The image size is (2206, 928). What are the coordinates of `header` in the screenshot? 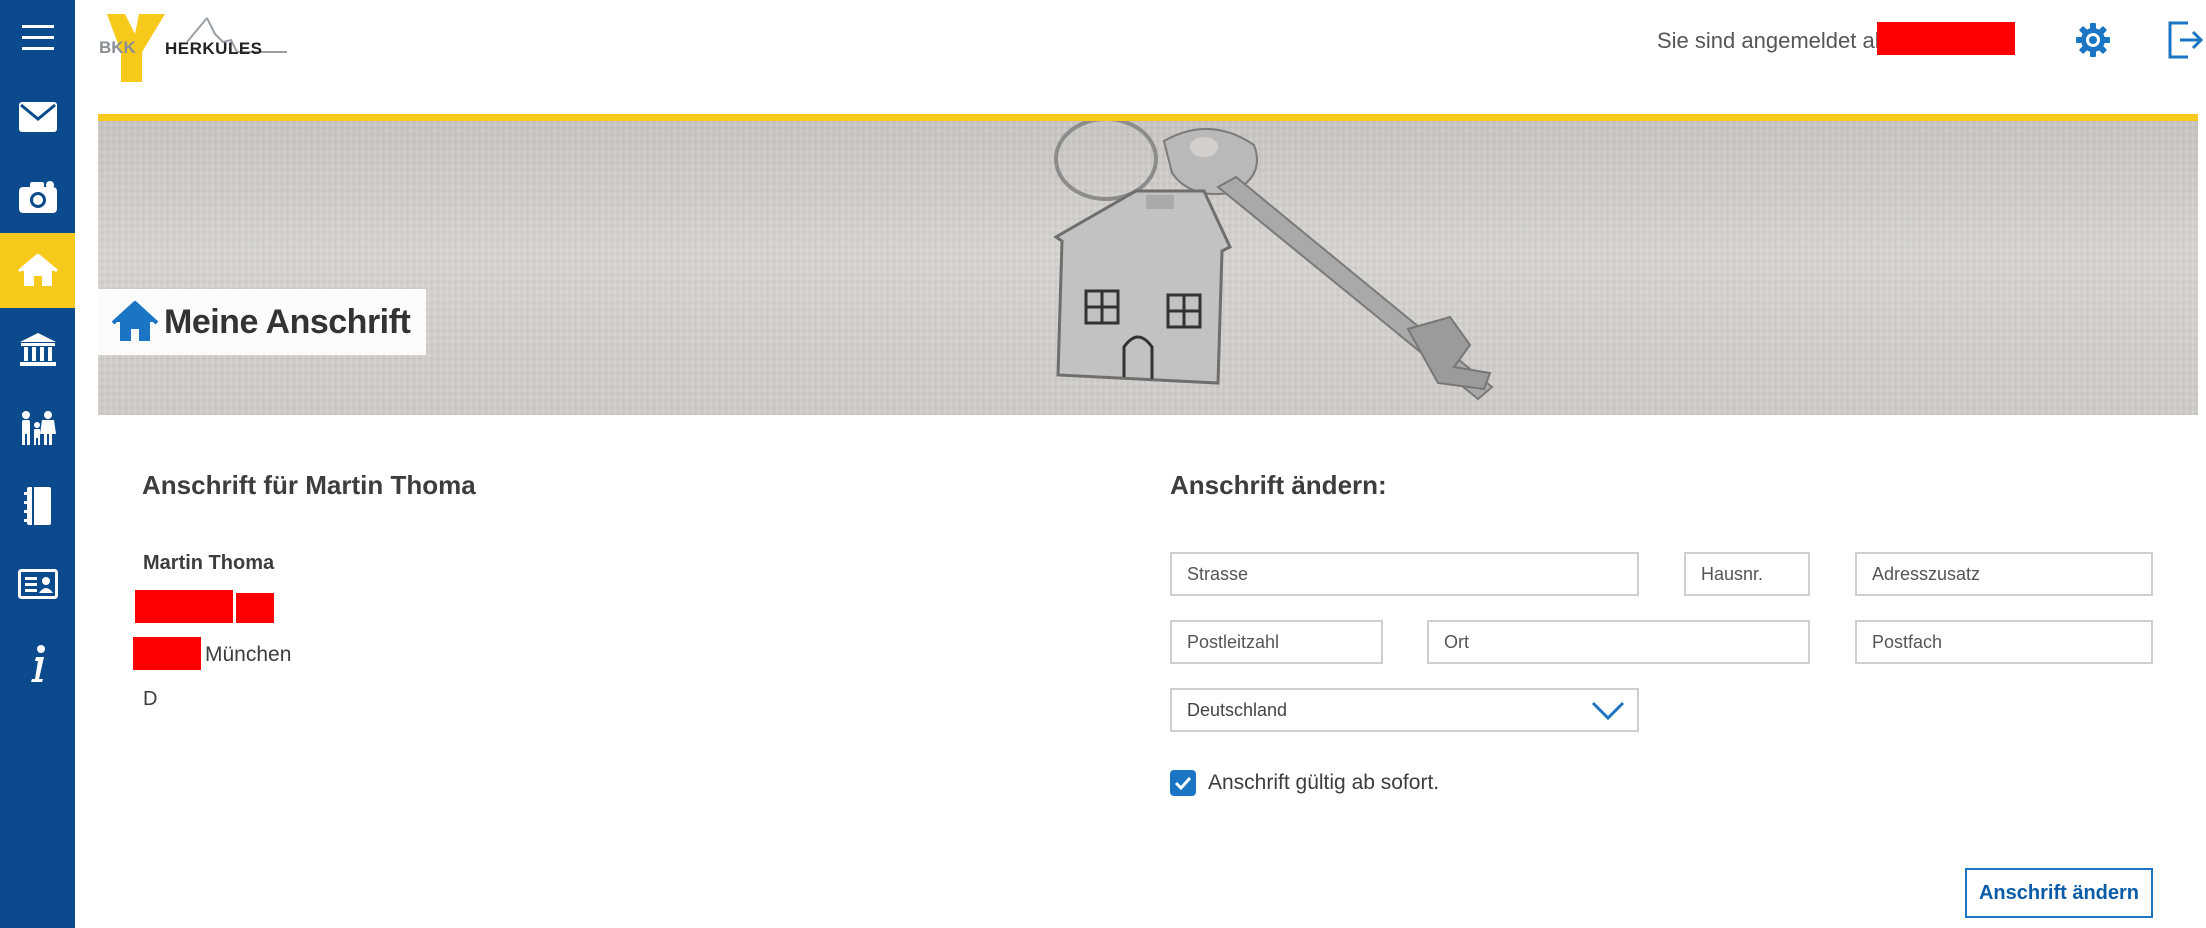 It's located at (1140, 56).